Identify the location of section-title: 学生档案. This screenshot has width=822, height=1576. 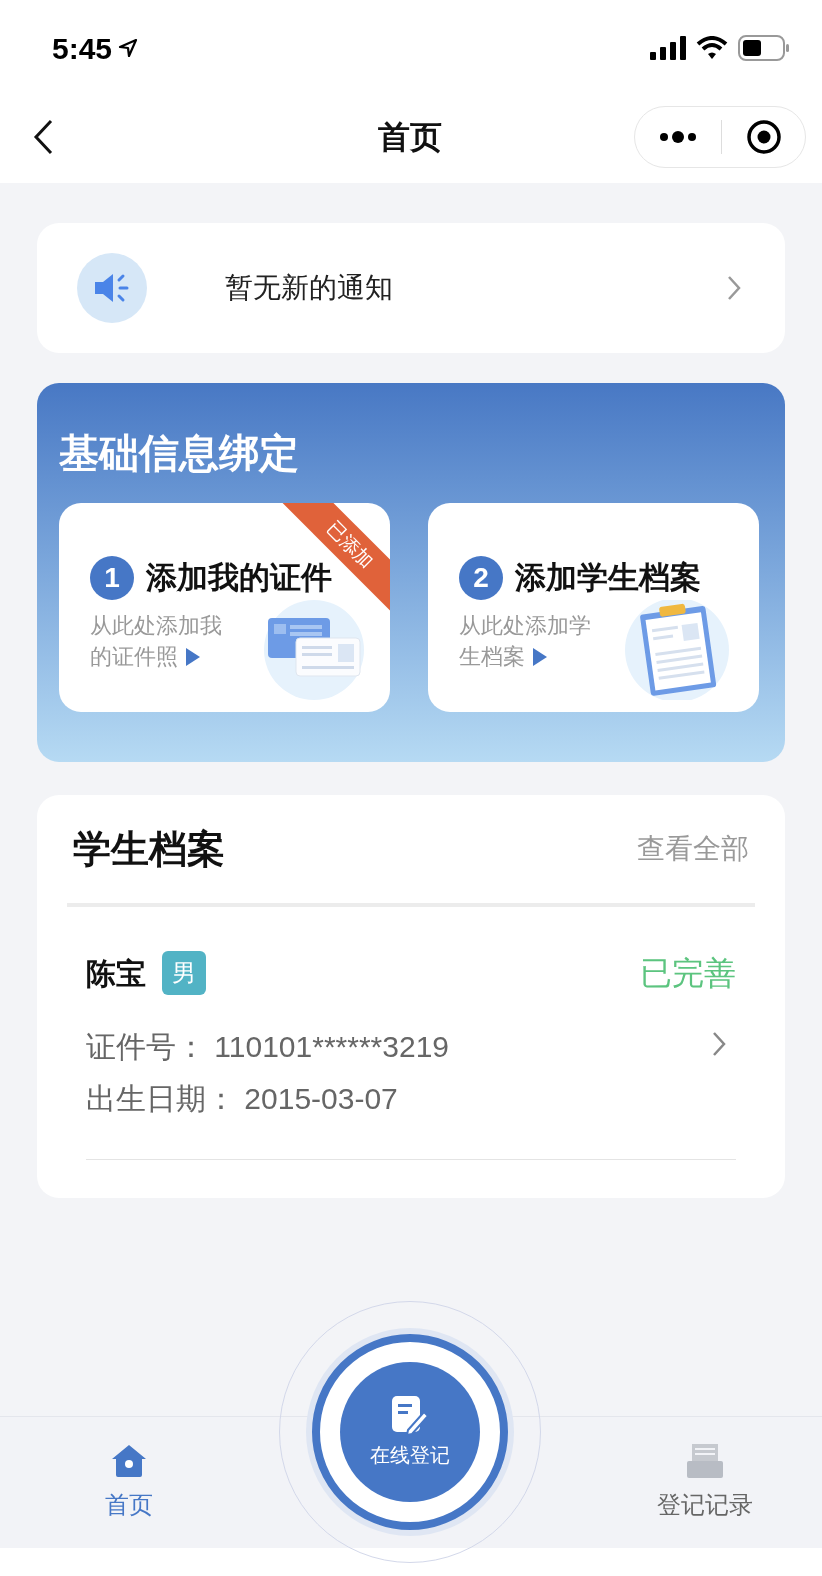
(149, 849).